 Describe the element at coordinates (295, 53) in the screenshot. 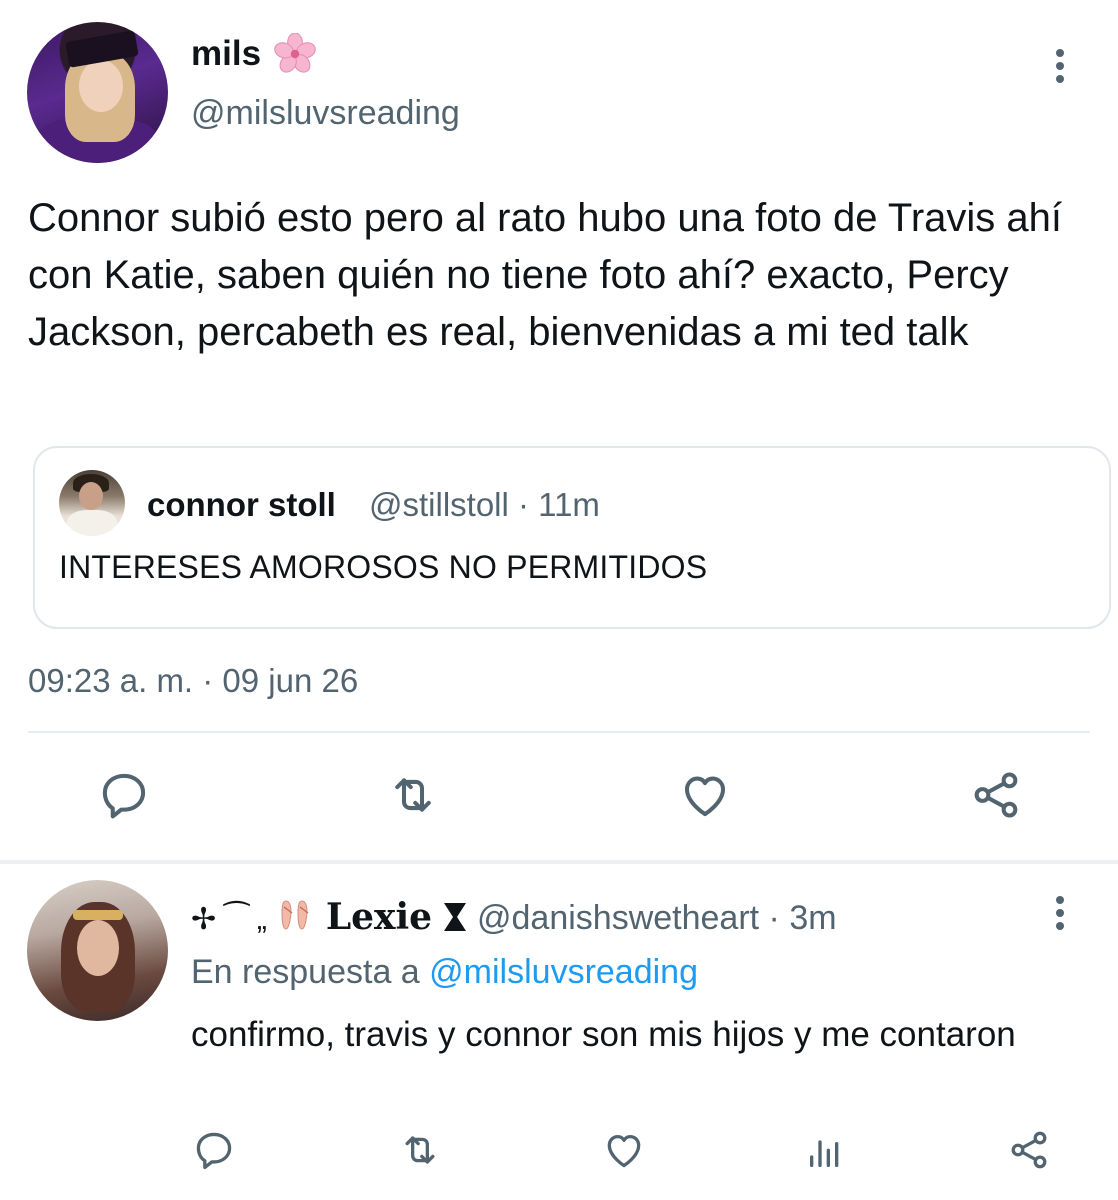

I see `cherry-blossom-icon` at that location.